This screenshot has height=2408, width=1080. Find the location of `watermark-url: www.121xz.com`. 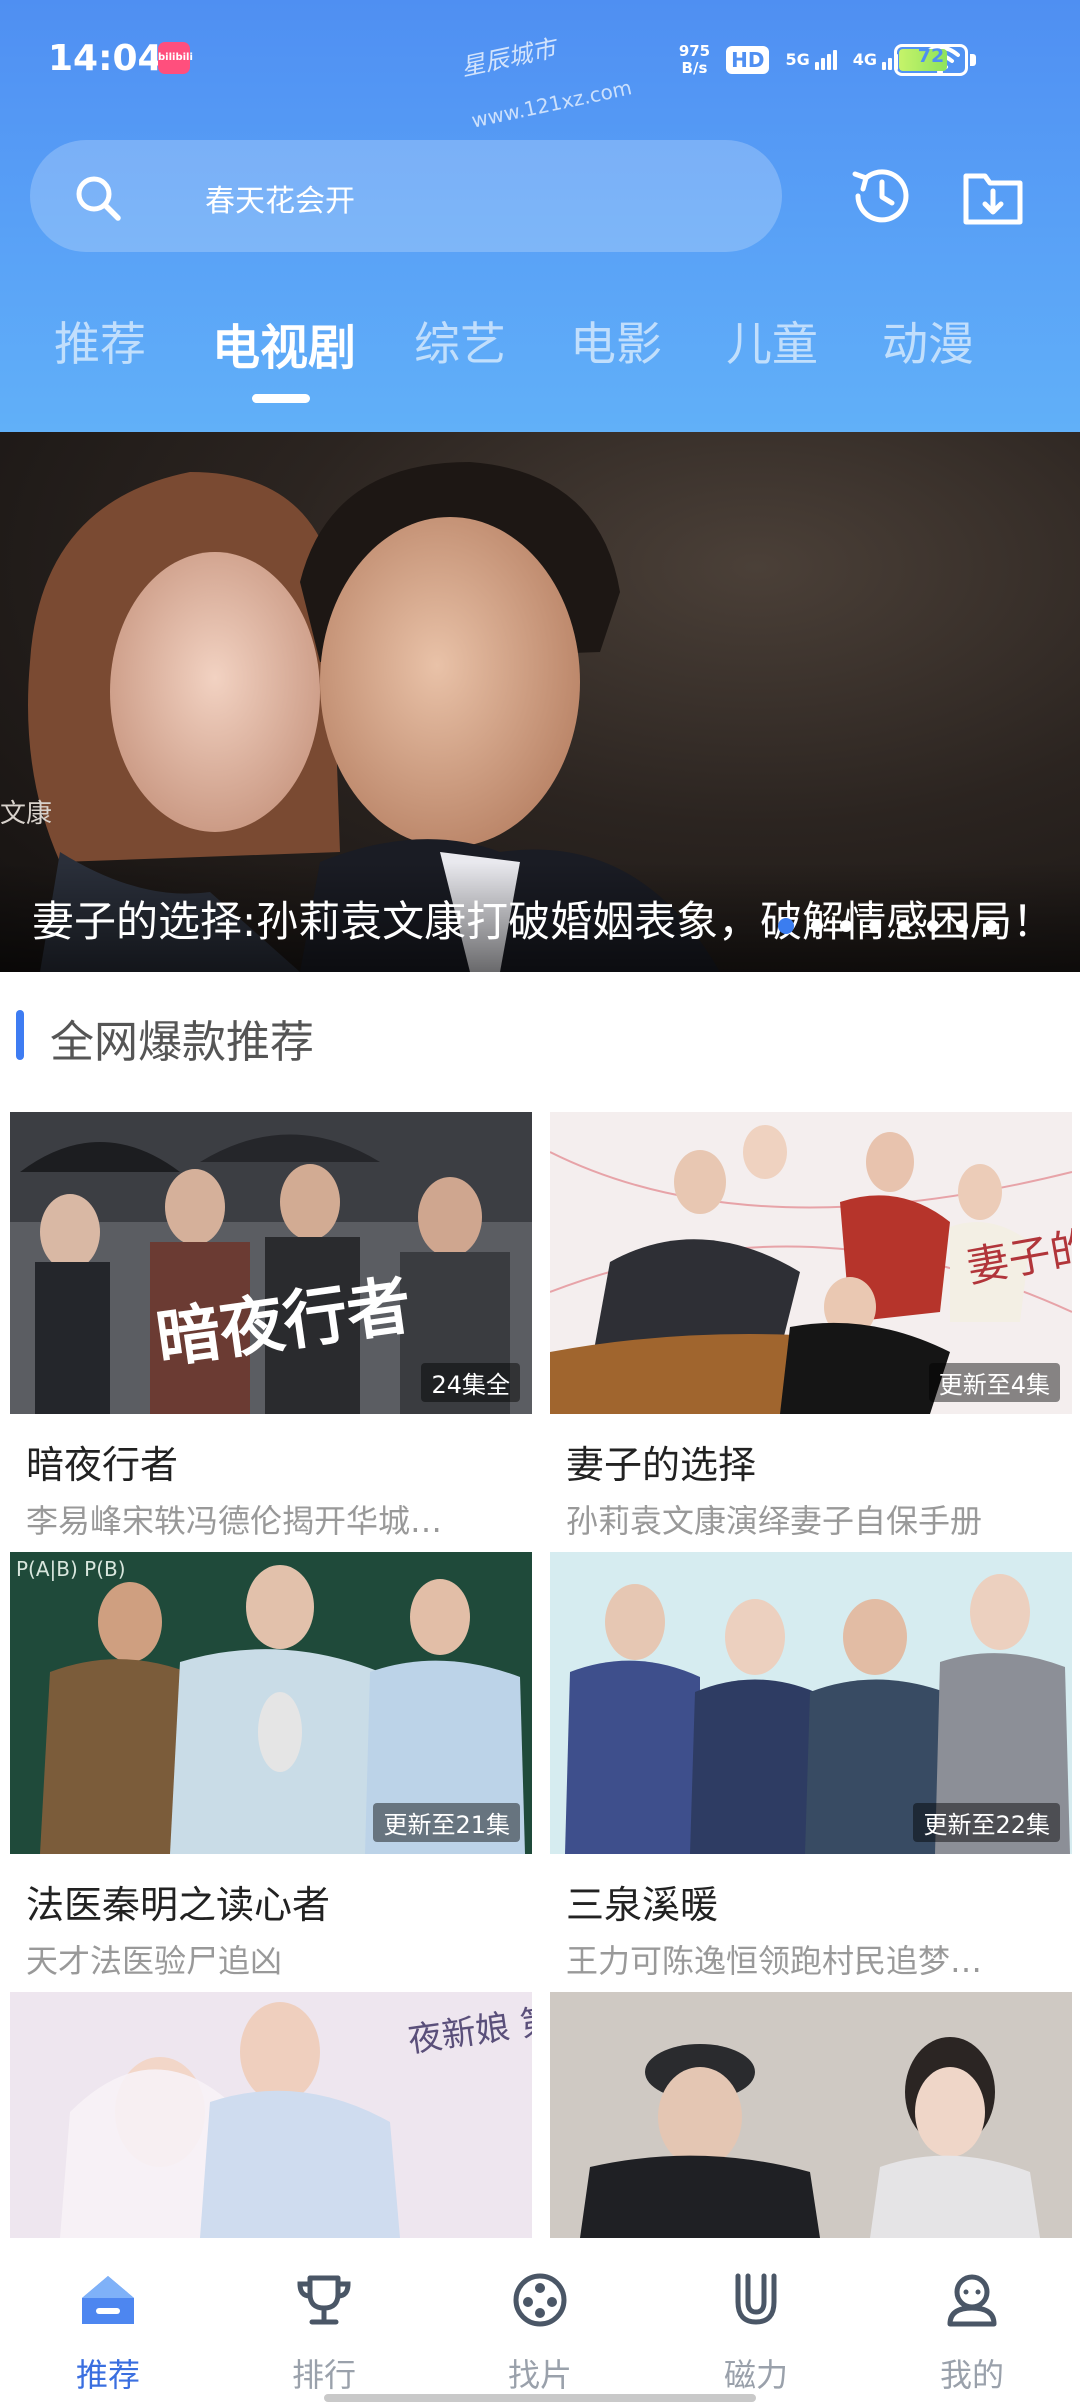

watermark-url: www.121xz.com is located at coordinates (551, 104).